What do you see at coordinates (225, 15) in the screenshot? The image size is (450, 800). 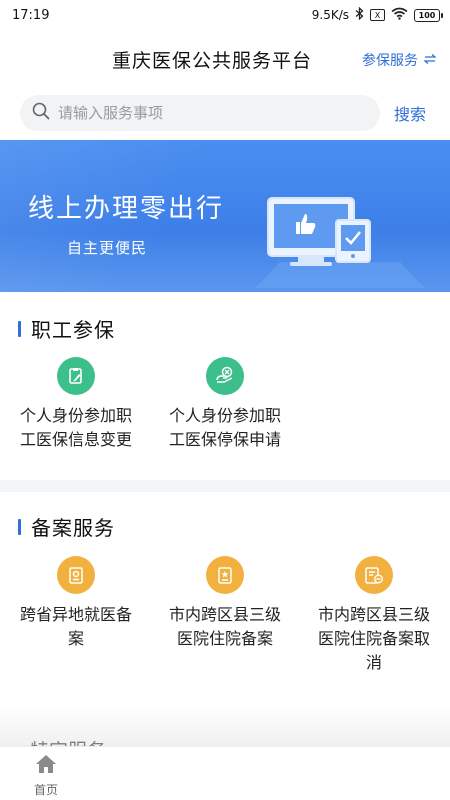 I see `status-bar: 17:19 9.5K/s X 100` at bounding box center [225, 15].